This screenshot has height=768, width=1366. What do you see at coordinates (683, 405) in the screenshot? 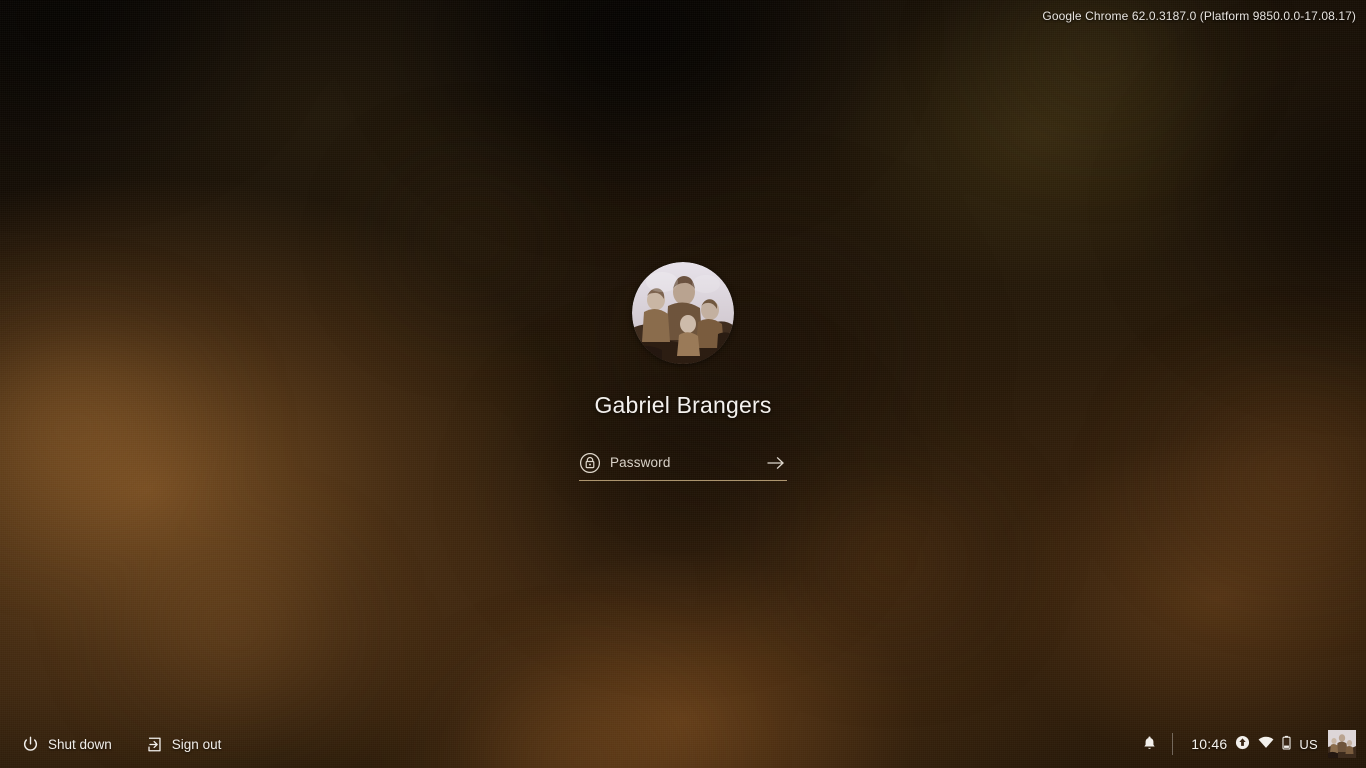
I see `user-name: Gabriel Brangers` at bounding box center [683, 405].